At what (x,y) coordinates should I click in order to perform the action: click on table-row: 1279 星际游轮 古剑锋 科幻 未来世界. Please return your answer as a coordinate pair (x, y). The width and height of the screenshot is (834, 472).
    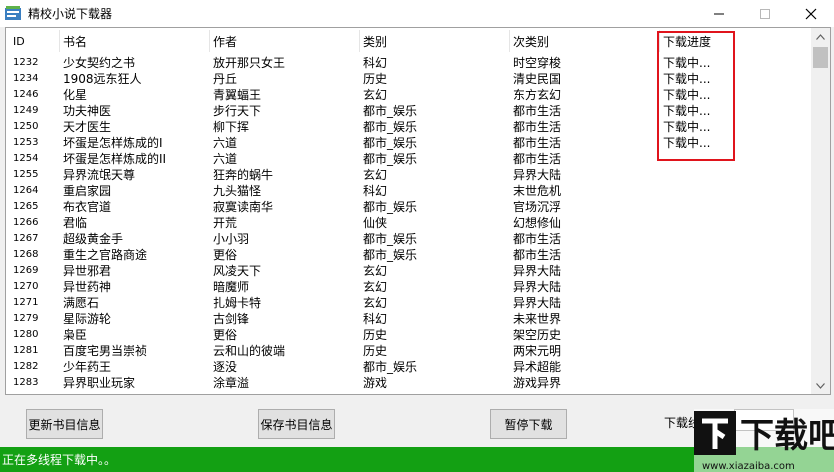
    Looking at the image, I should click on (408, 319).